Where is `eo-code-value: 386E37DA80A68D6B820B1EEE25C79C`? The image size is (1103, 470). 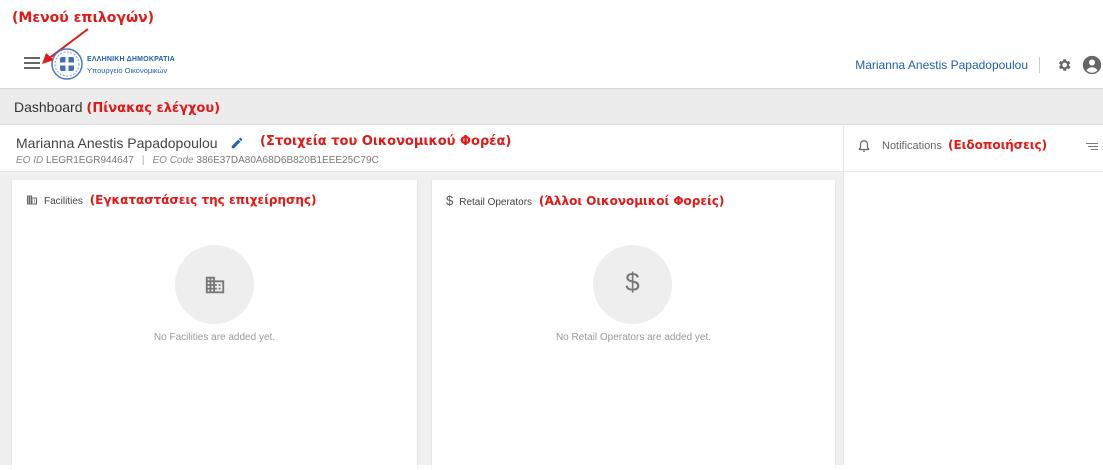
eo-code-value: 386E37DA80A68D6B820B1EEE25C79C is located at coordinates (287, 160).